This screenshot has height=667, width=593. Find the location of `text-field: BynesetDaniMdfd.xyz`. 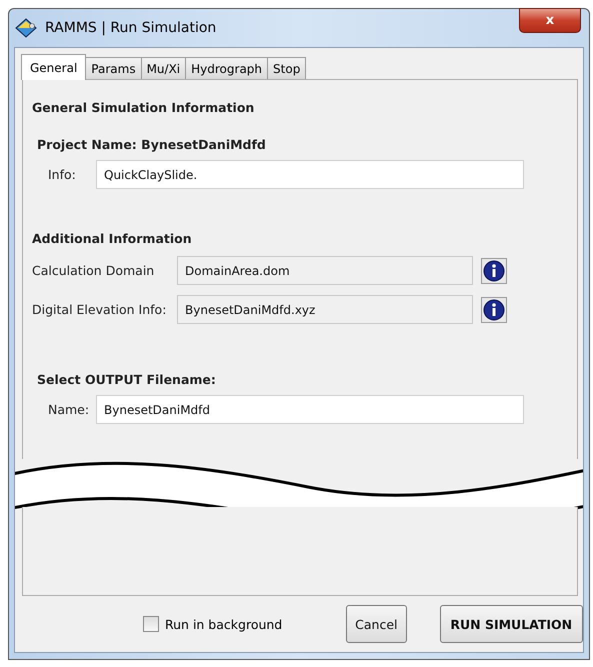

text-field: BynesetDaniMdfd.xyz is located at coordinates (325, 309).